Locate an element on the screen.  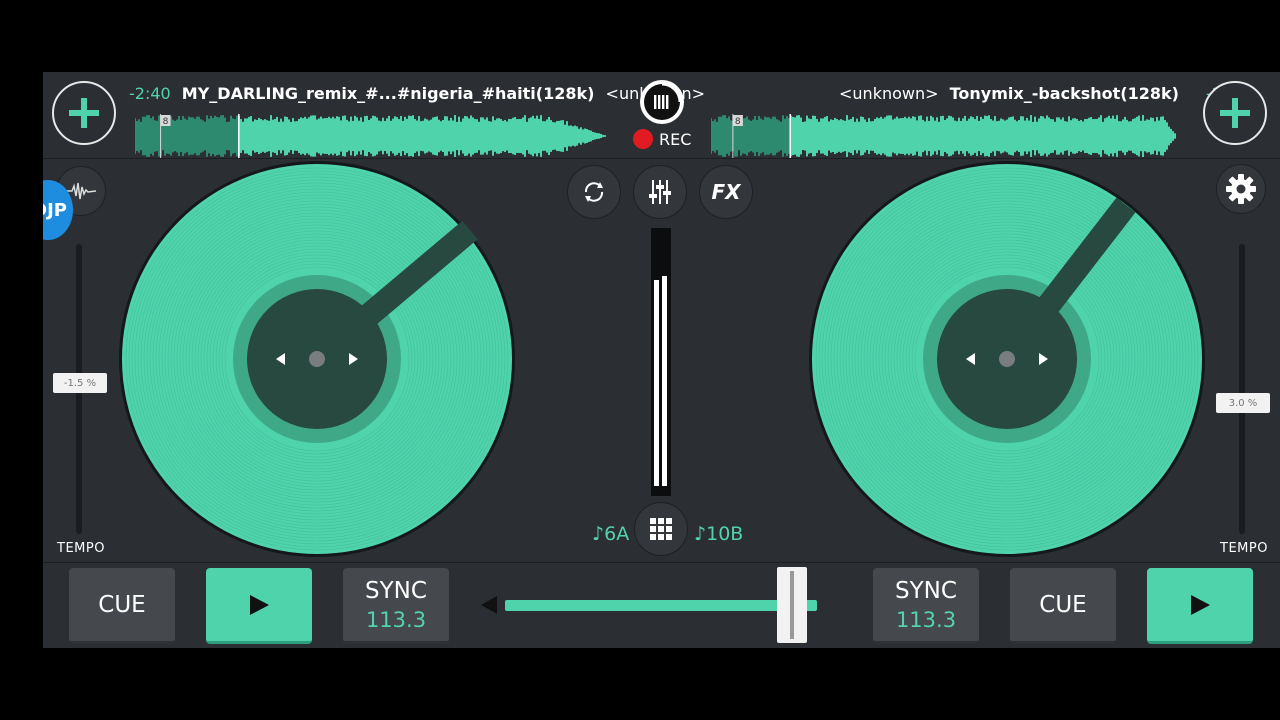
right-tempo-handle: 3.0 % is located at coordinates (1243, 403).